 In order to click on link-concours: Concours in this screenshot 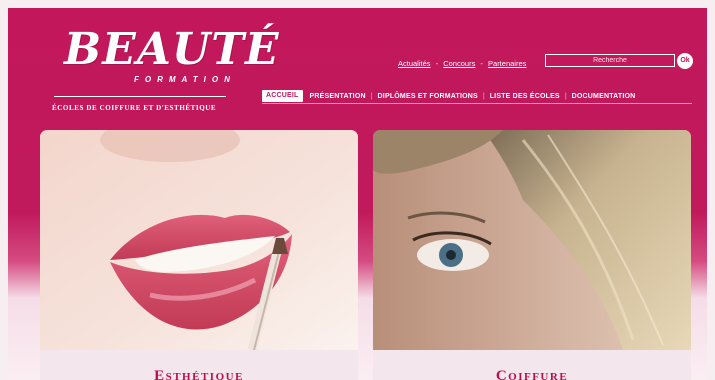, I will do `click(459, 63)`.